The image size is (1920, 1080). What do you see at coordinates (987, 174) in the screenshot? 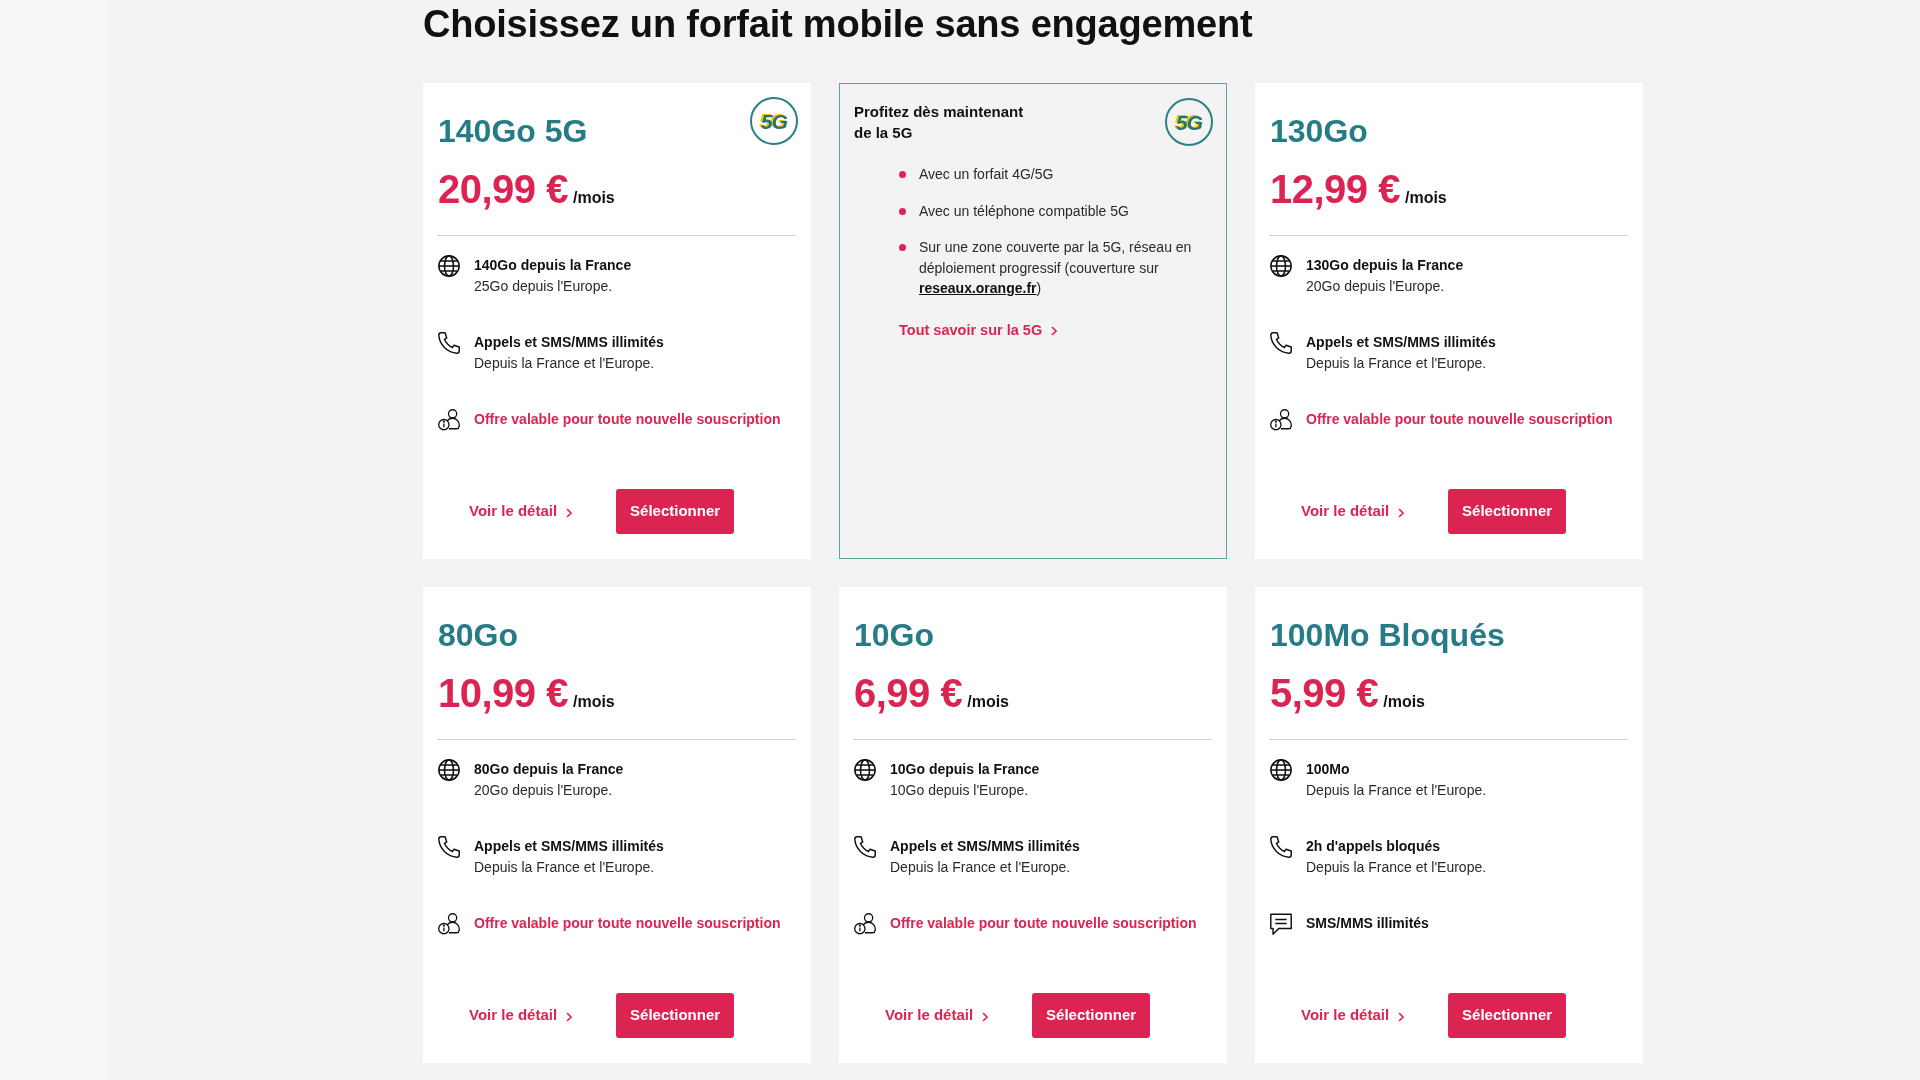
I see `bullet-text: Avec un forfait 4G/5G` at bounding box center [987, 174].